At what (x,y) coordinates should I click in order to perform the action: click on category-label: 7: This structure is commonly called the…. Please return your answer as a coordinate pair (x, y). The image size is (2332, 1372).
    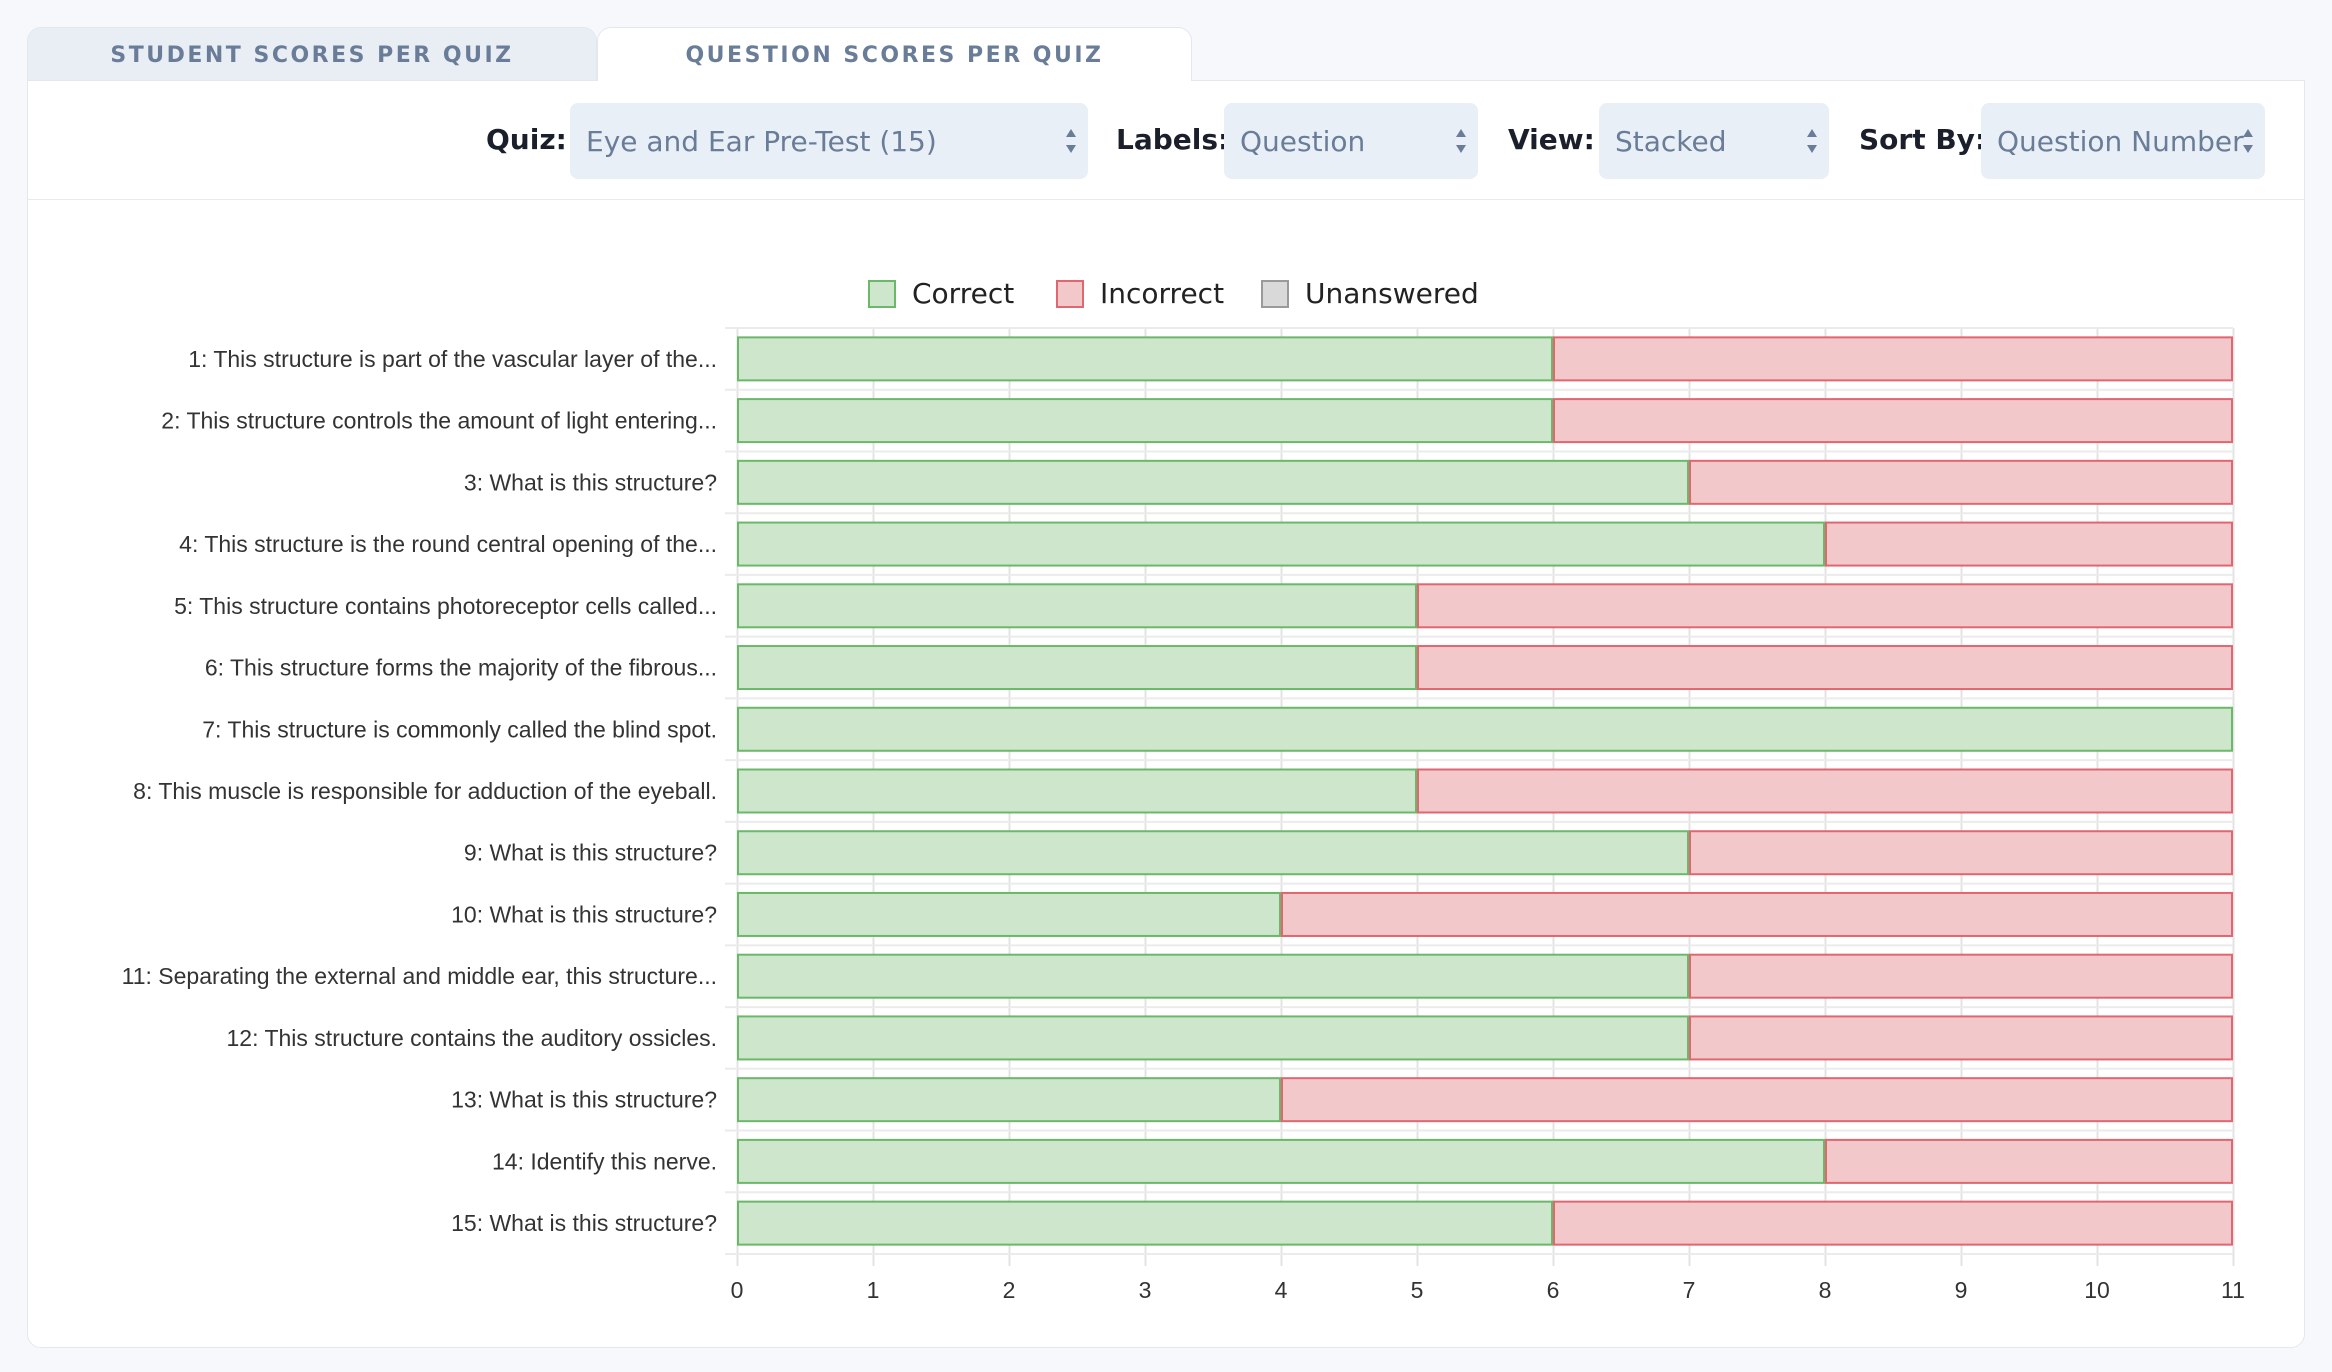
    Looking at the image, I should click on (459, 729).